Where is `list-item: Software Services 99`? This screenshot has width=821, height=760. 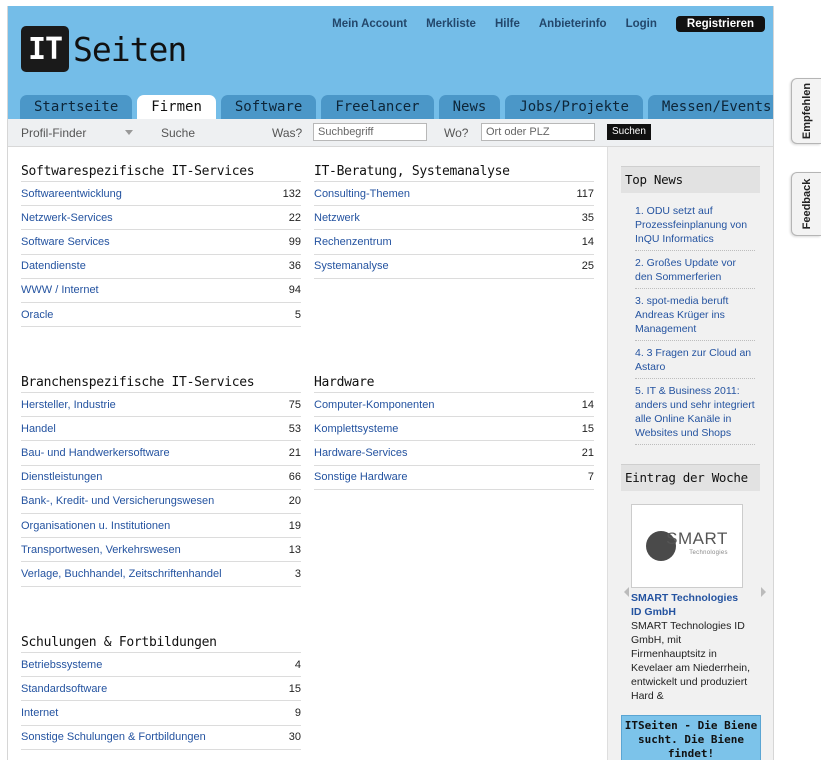
list-item: Software Services 99 is located at coordinates (161, 242).